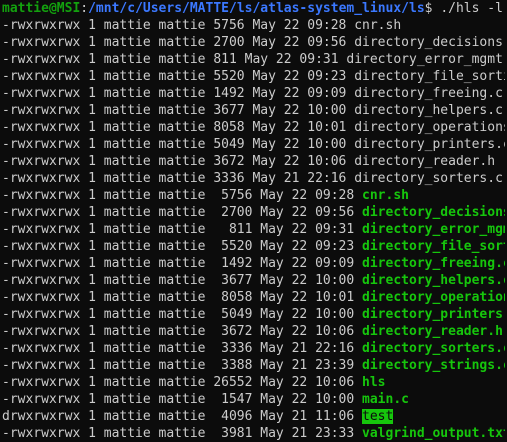  Describe the element at coordinates (433, 433) in the screenshot. I see `file-name: valgrind_output.txt` at that location.